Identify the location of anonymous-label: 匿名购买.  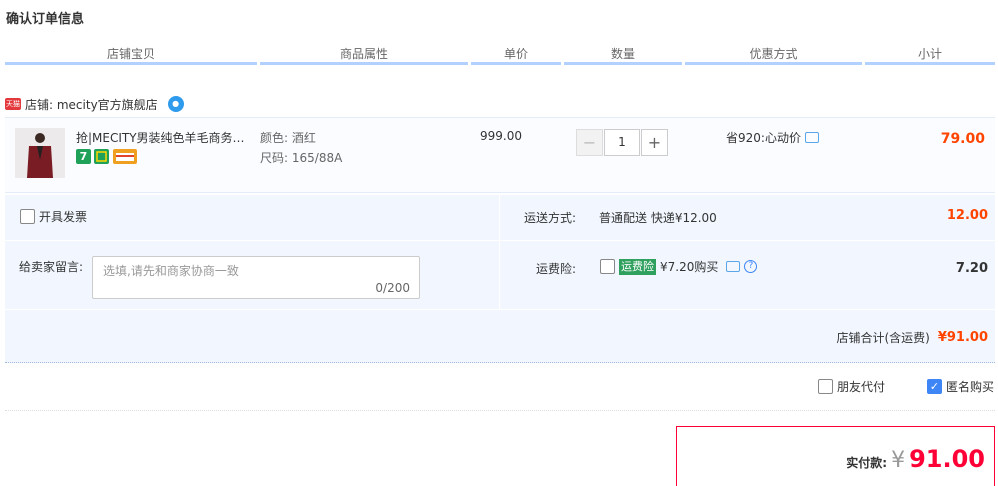
(970, 387).